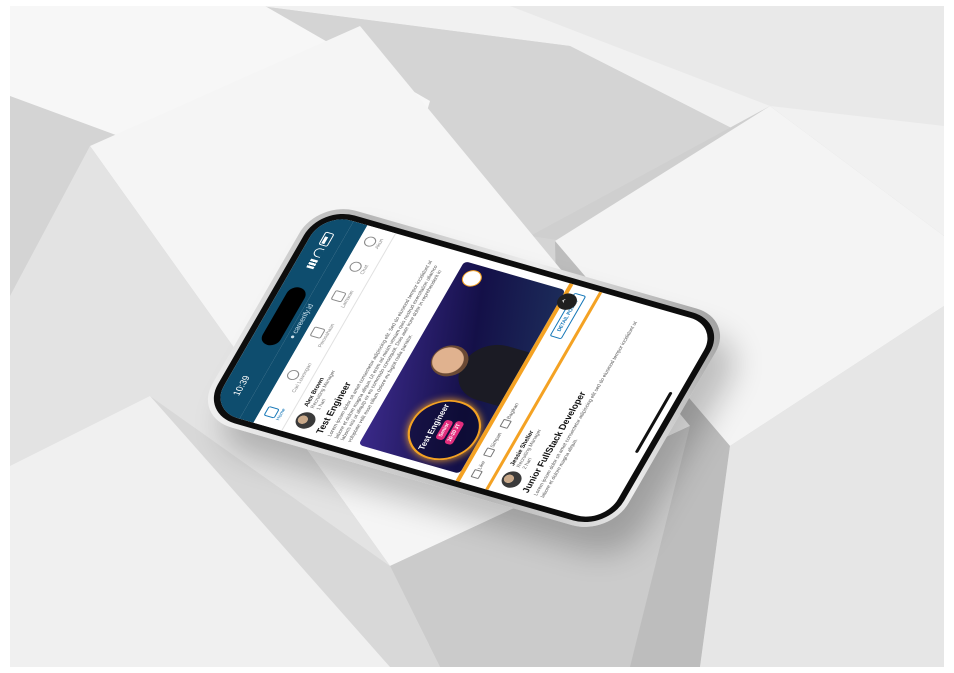 The image size is (954, 673). Describe the element at coordinates (476, 474) in the screenshot. I see `thumbs-up-icon` at that location.